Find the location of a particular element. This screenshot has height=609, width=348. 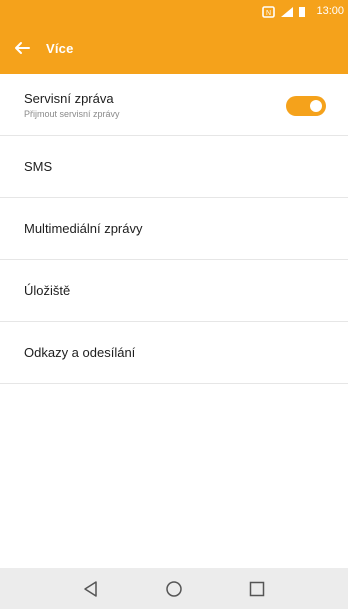

nav-home-button is located at coordinates (174, 589).